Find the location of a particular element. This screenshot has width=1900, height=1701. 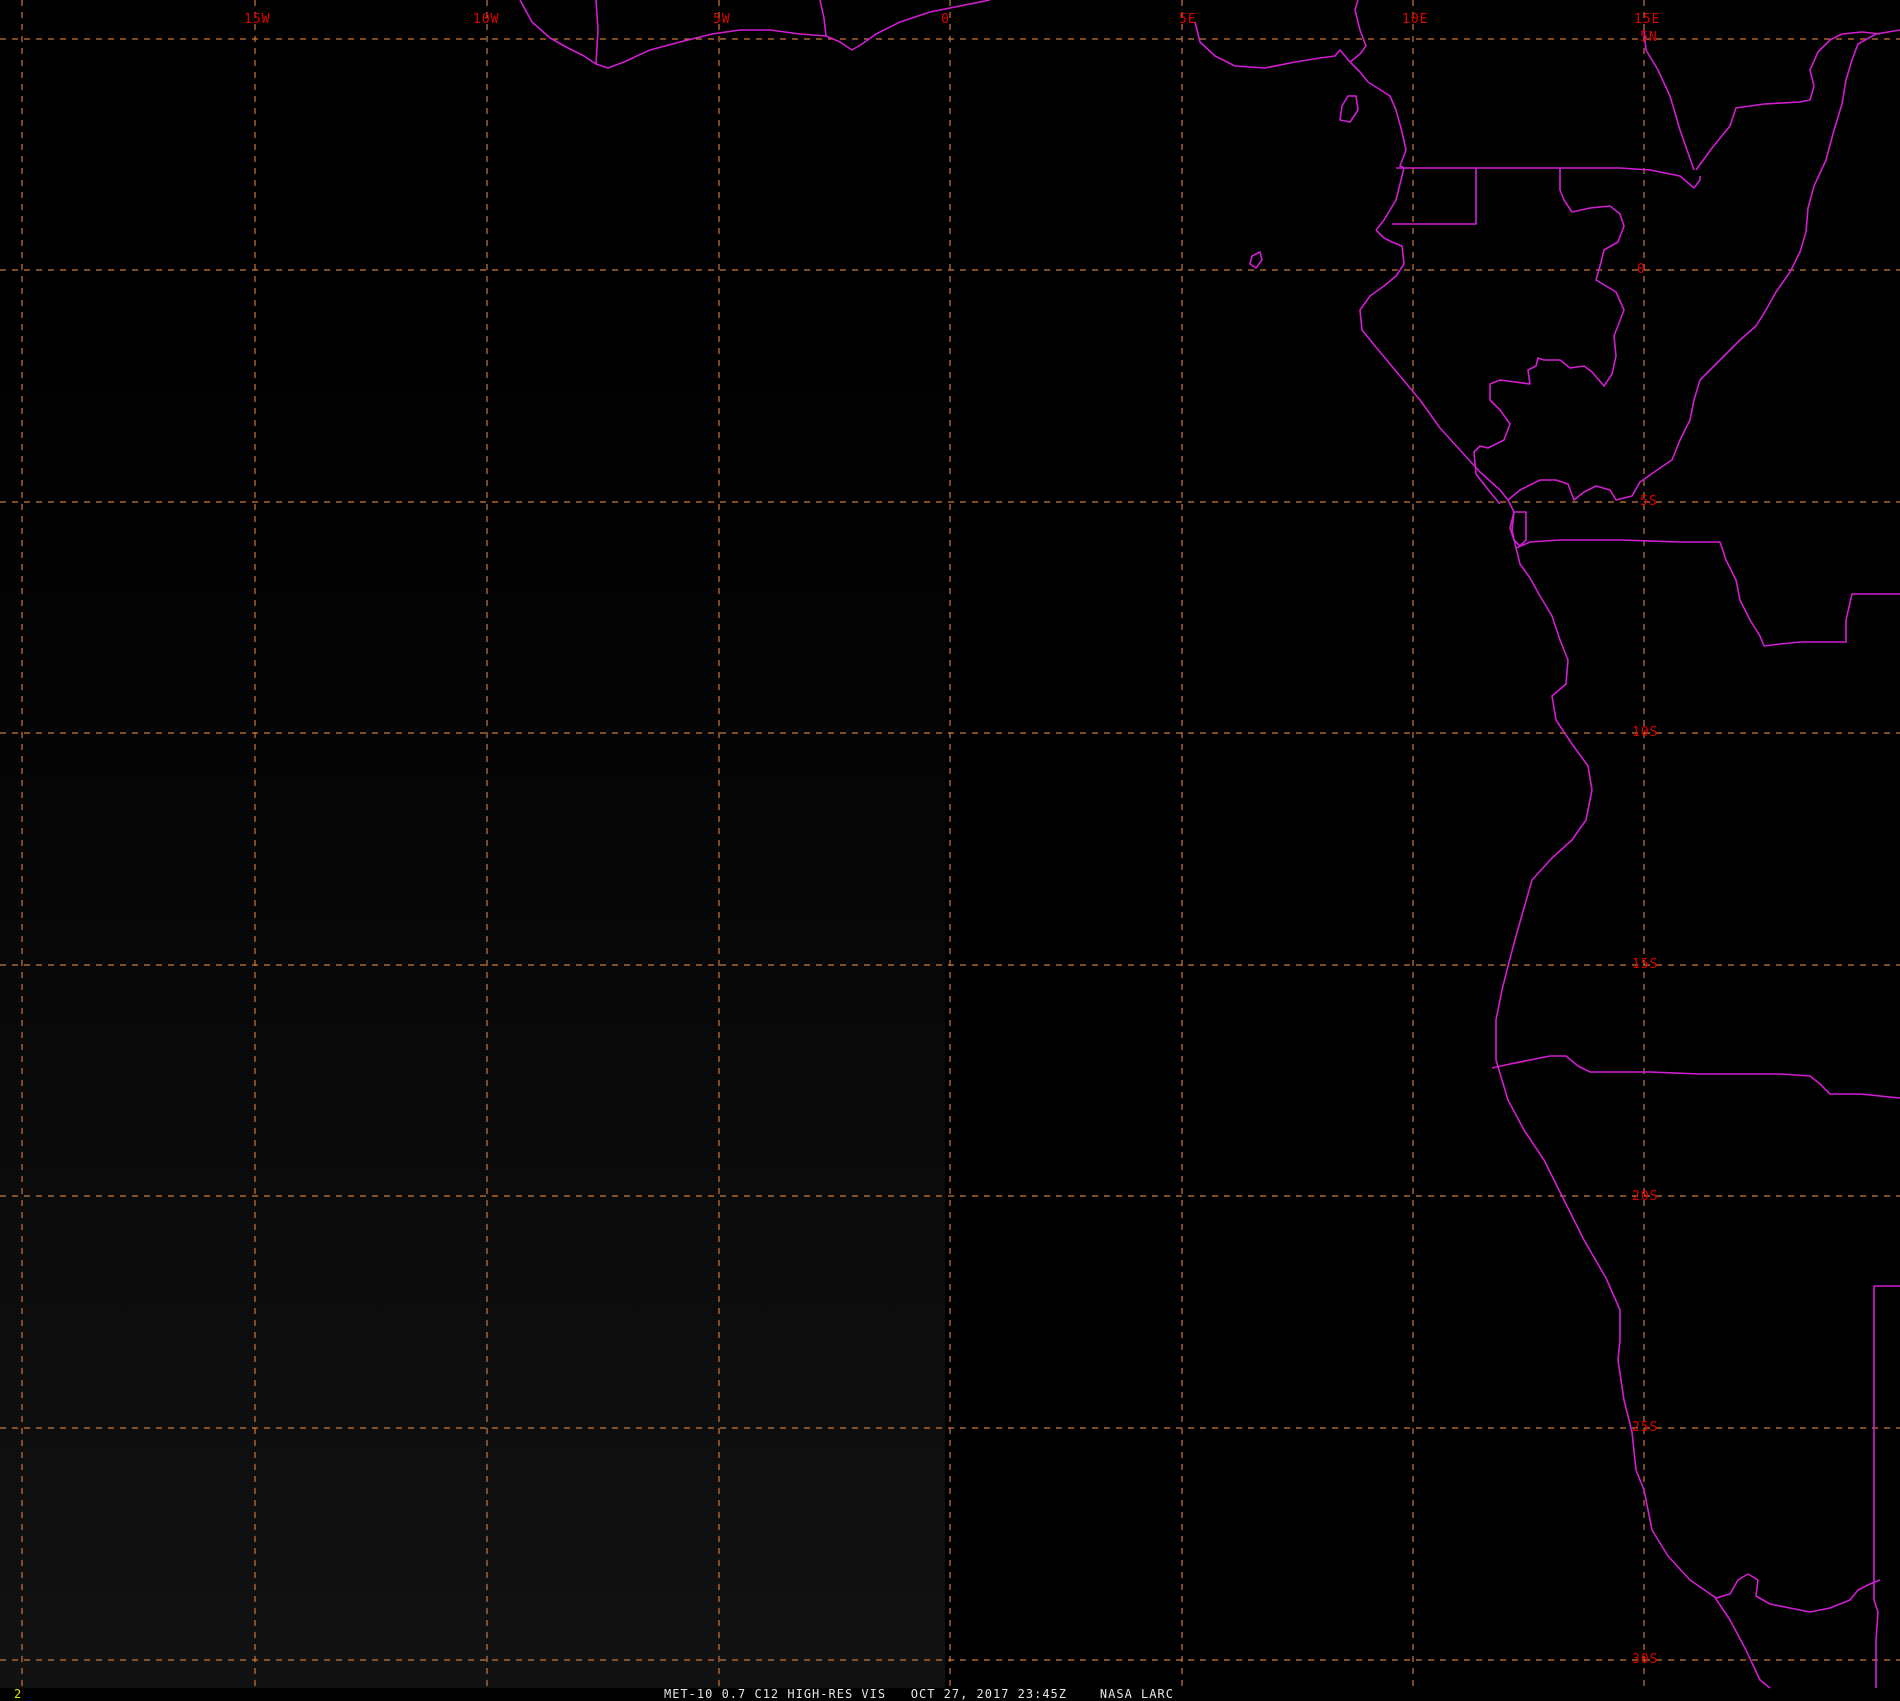

lat-label-20s: 20S is located at coordinates (1645, 1196).